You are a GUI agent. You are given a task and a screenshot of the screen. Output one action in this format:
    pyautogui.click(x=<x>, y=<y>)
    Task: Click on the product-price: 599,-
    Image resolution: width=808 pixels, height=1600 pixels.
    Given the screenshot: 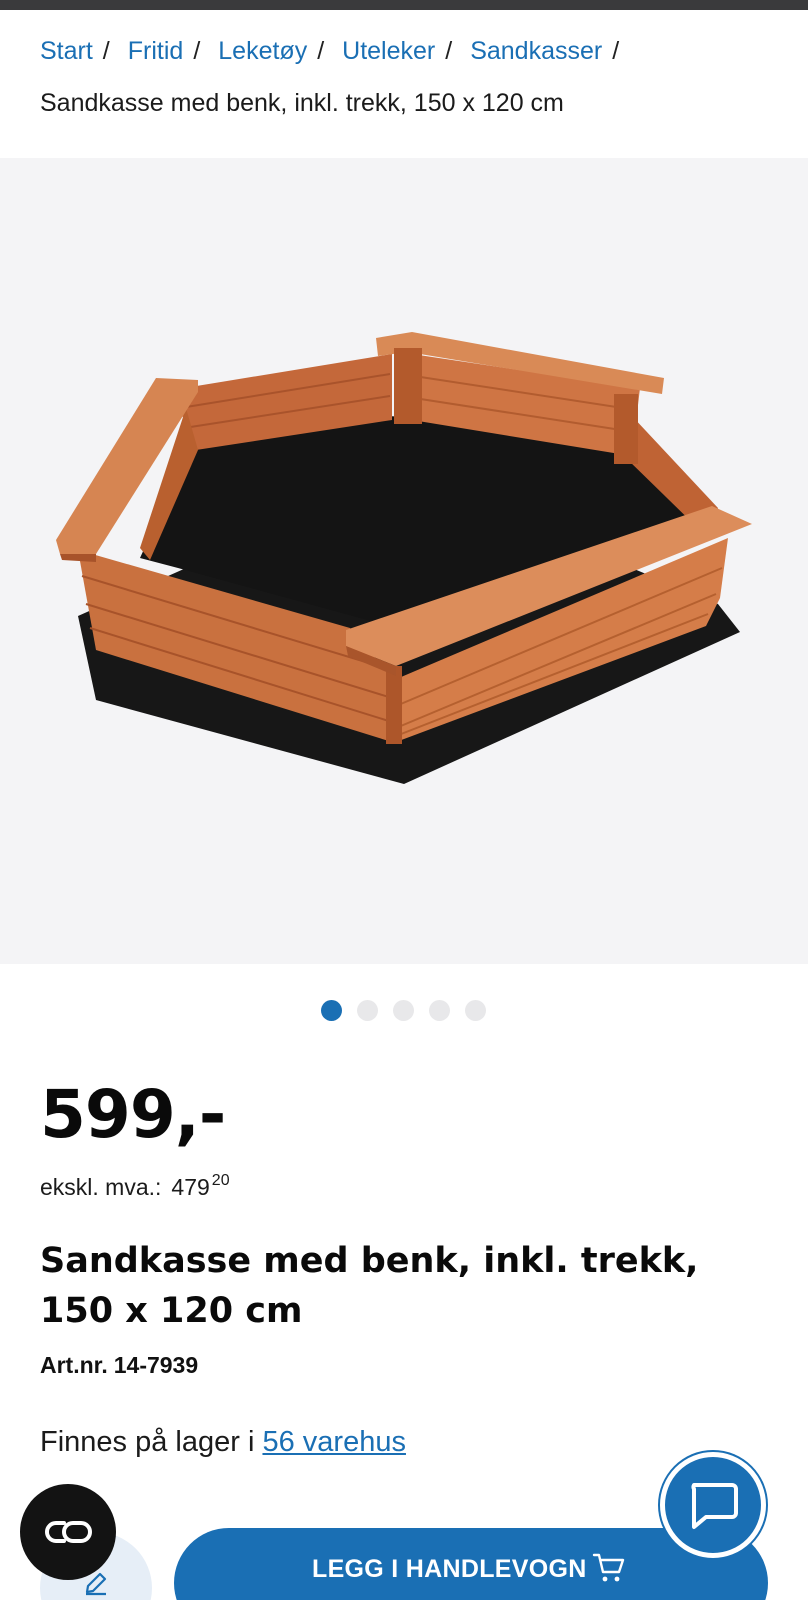 What is the action you would take?
    pyautogui.click(x=133, y=1114)
    